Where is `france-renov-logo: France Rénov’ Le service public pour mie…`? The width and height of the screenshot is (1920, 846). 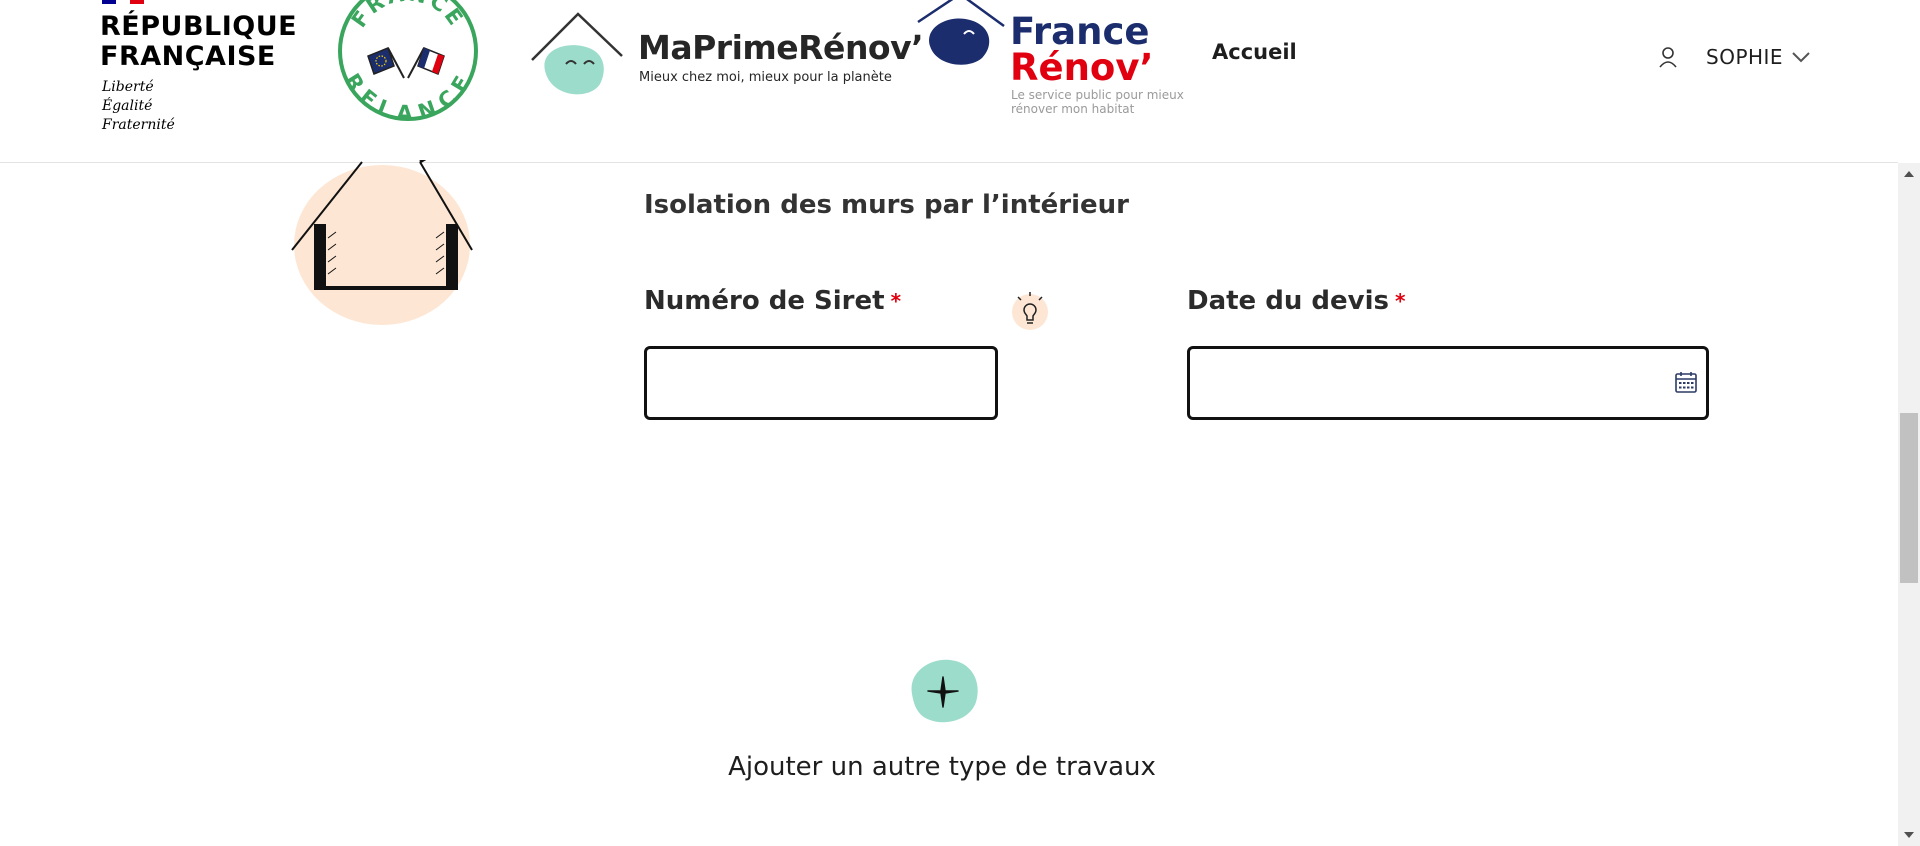 france-renov-logo: France Rénov’ Le service public pour mie… is located at coordinates (1050, 63).